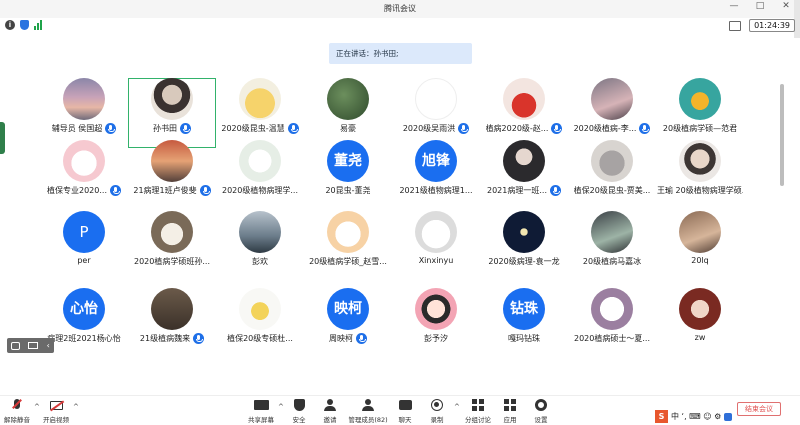 The image size is (800, 425). I want to click on video-options-caret: ^, so click(76, 407).